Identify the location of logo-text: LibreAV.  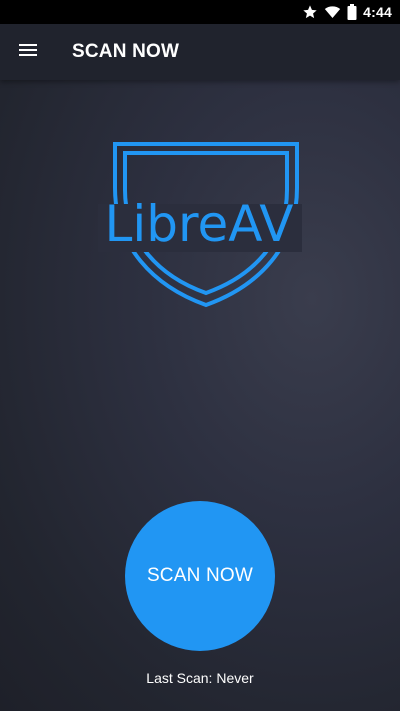
(199, 224).